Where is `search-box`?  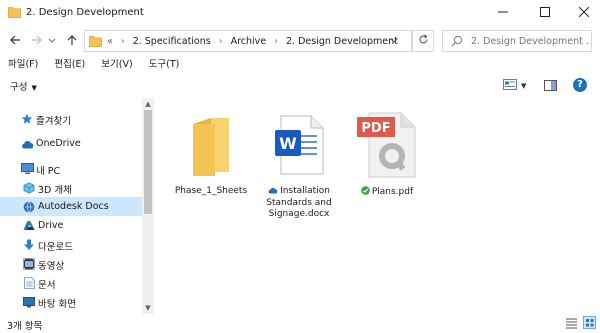
search-box is located at coordinates (517, 41).